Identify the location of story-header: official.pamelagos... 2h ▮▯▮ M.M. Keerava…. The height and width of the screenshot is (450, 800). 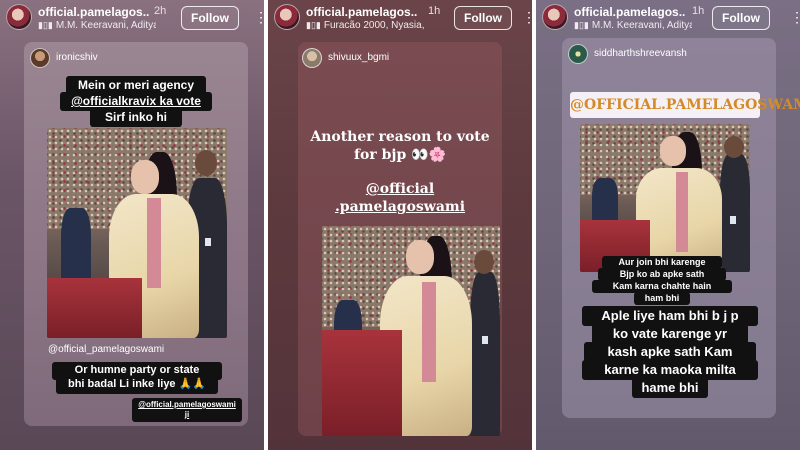
(132, 19).